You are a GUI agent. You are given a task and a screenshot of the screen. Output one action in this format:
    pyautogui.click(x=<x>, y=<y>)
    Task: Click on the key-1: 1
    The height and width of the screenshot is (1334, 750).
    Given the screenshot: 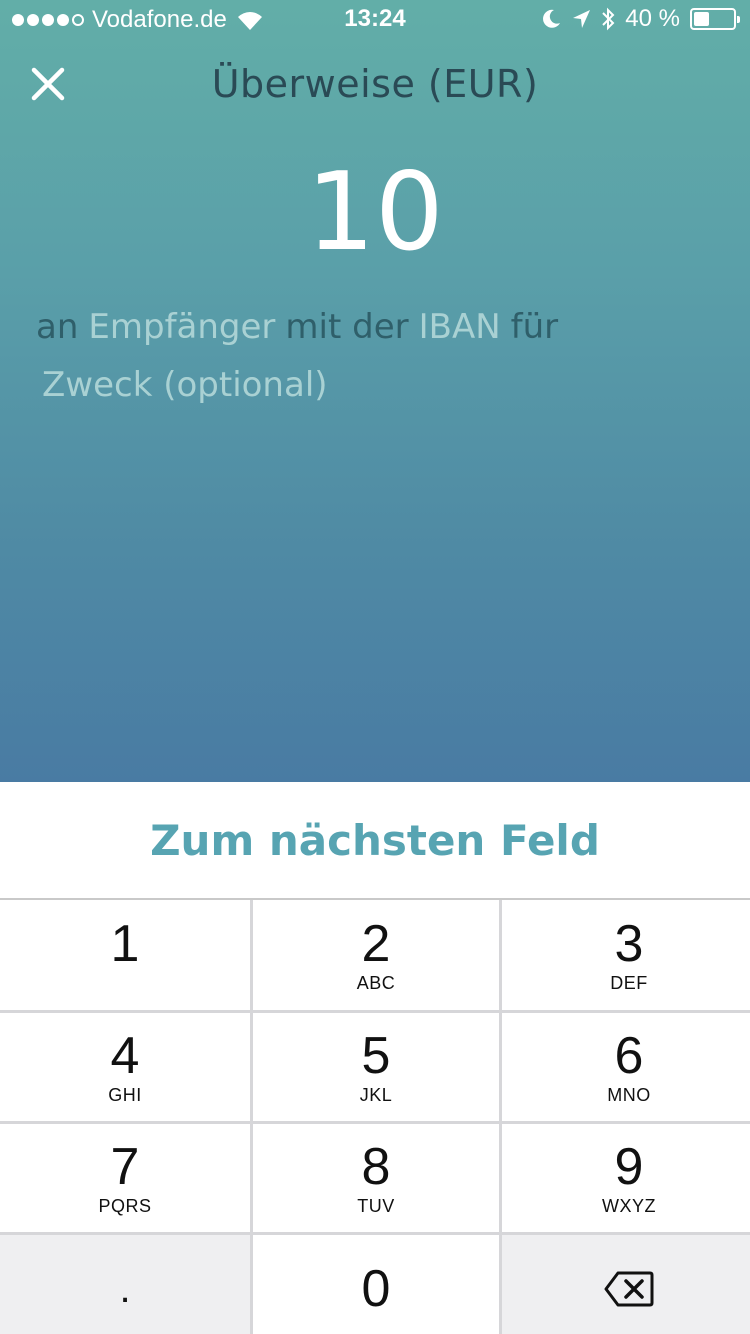 What is the action you would take?
    pyautogui.click(x=125, y=955)
    